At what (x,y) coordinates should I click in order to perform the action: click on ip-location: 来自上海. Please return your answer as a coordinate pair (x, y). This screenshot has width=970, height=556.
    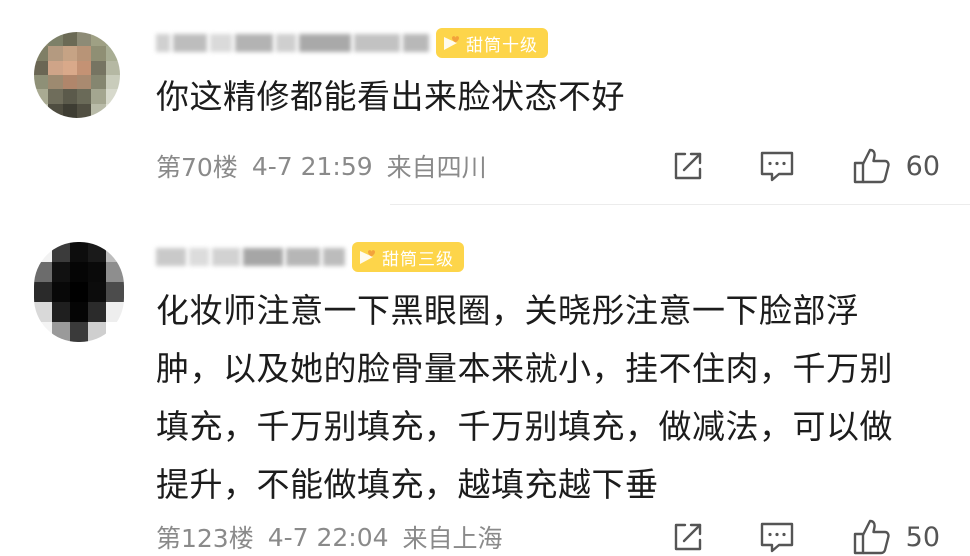
    Looking at the image, I should click on (452, 538).